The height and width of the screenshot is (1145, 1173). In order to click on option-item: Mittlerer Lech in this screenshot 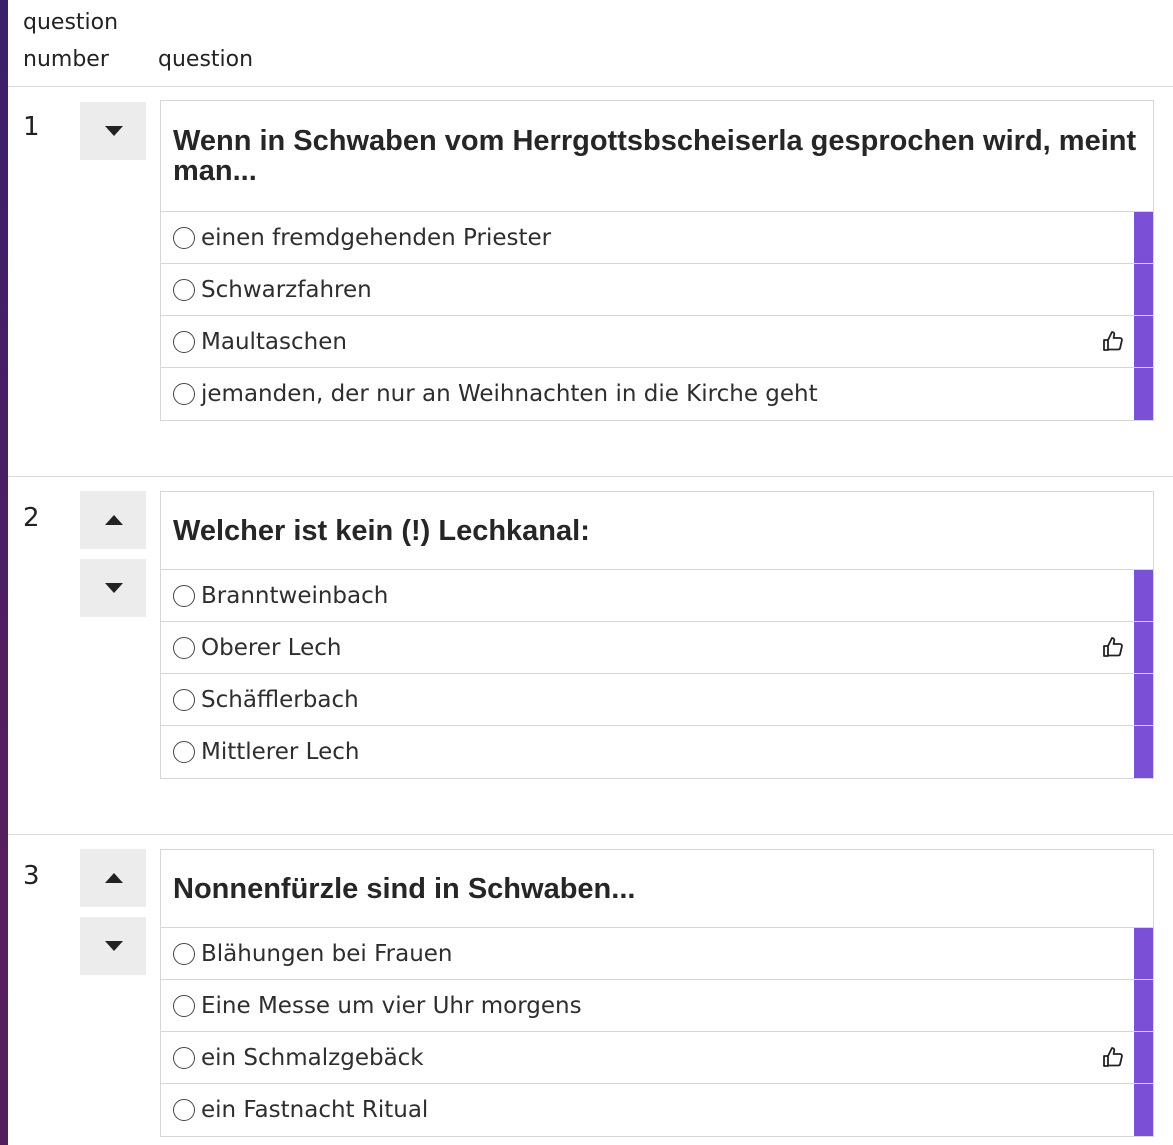, I will do `click(657, 752)`.